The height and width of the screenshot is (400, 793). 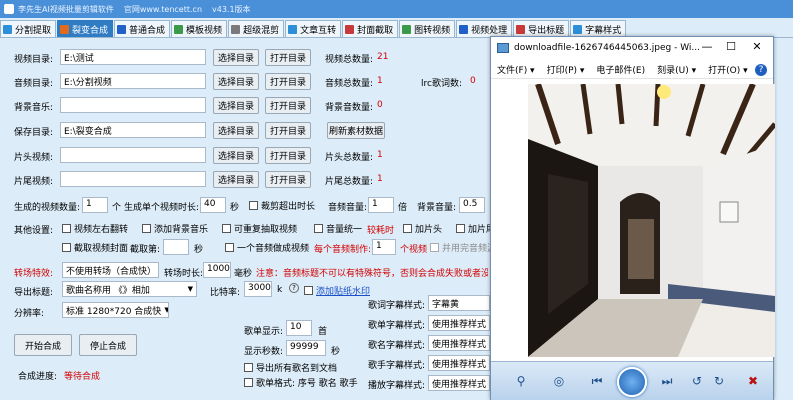 I want to click on unify-volume-box, so click(x=318, y=228).